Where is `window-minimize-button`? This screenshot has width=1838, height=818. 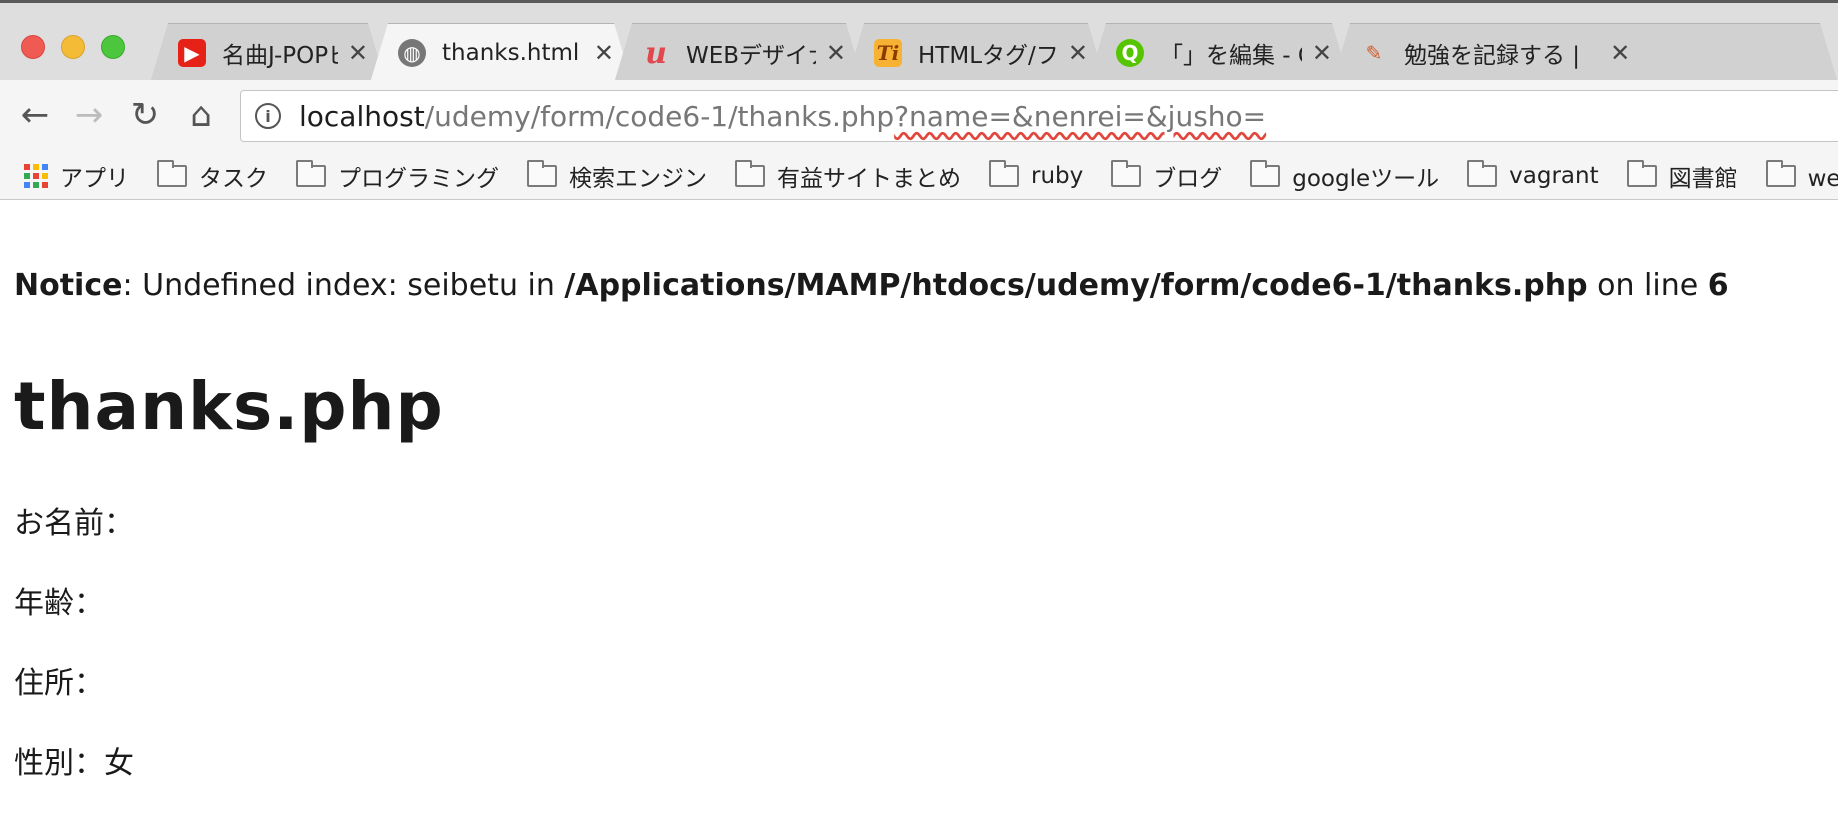 window-minimize-button is located at coordinates (73, 47).